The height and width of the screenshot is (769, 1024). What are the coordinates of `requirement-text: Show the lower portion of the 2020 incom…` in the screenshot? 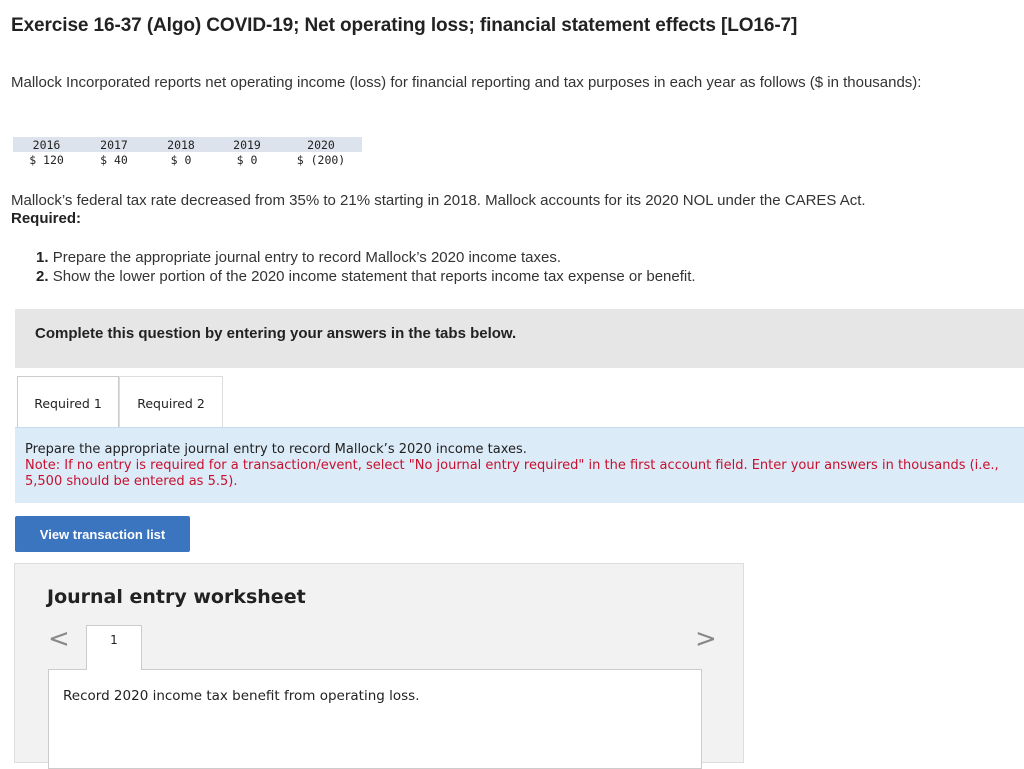 It's located at (374, 276).